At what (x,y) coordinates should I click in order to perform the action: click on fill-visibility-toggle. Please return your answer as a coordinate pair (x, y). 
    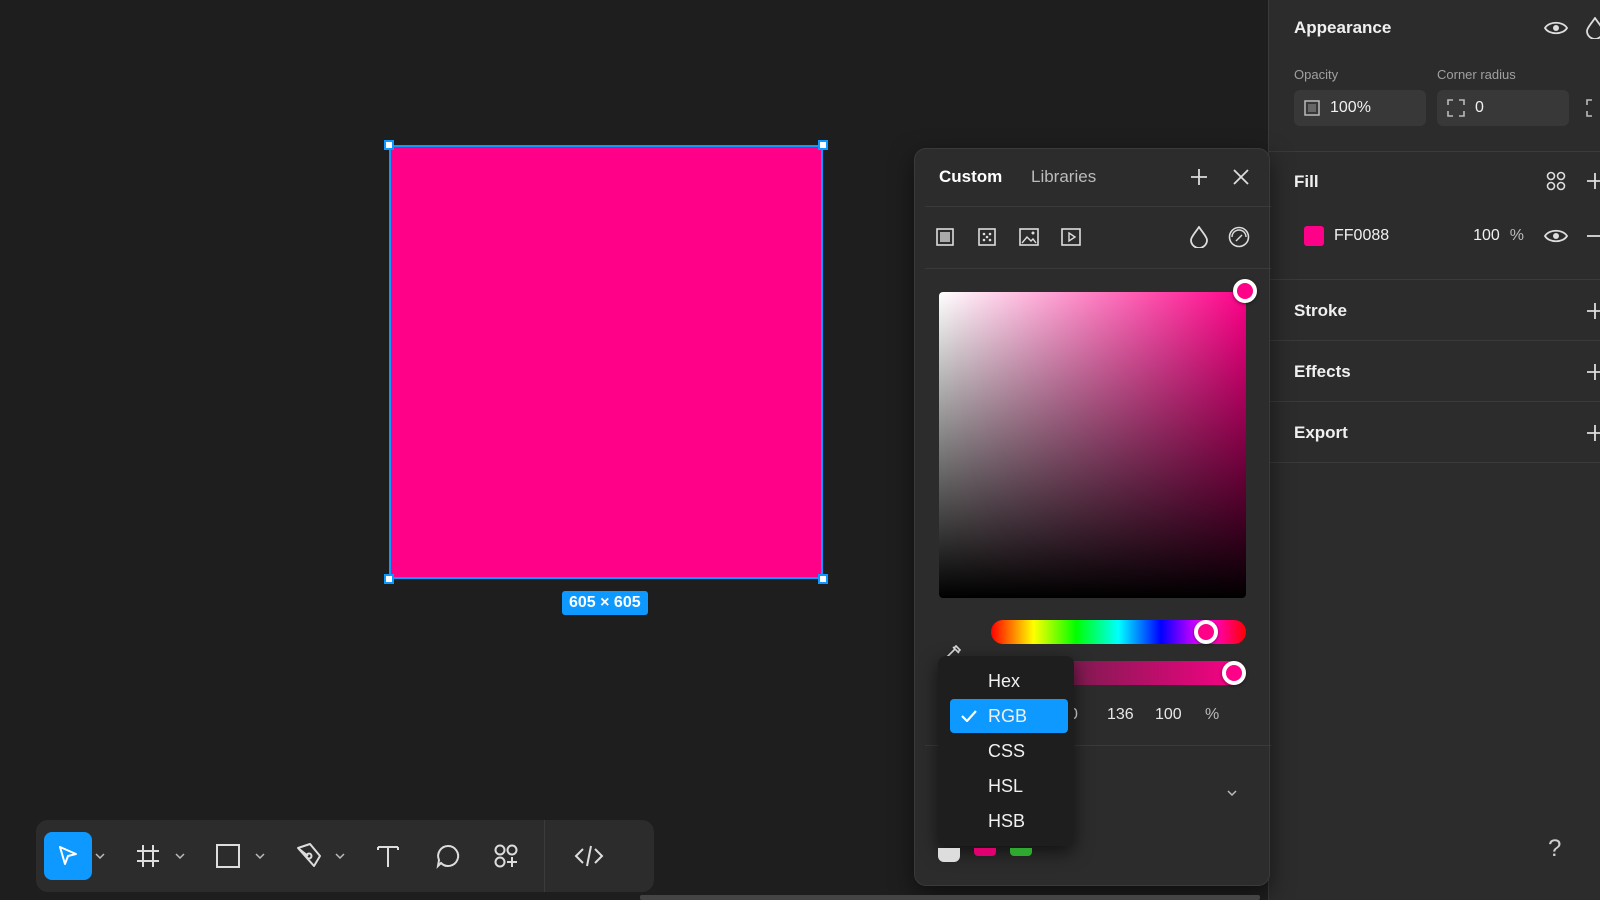
    Looking at the image, I should click on (1556, 236).